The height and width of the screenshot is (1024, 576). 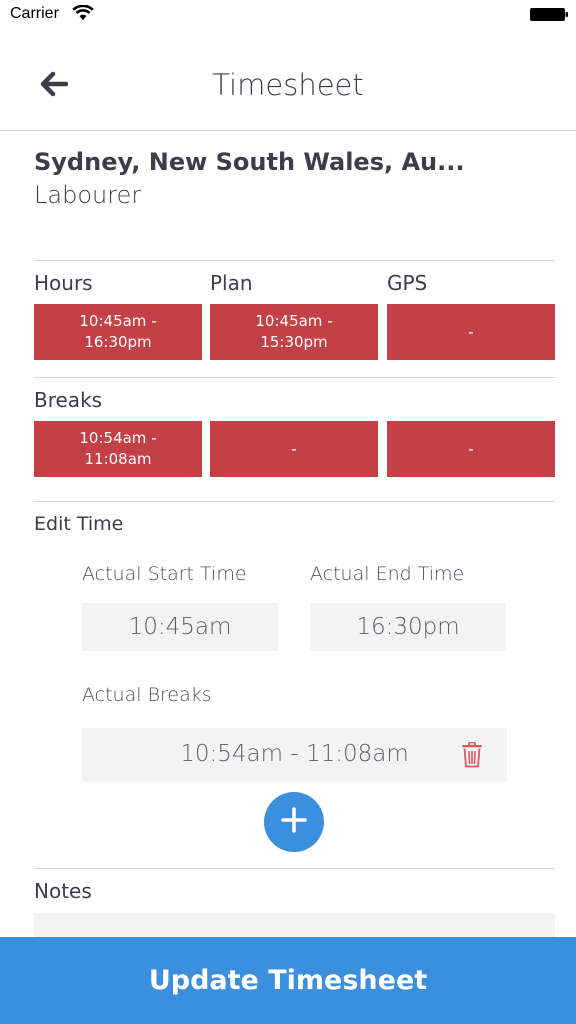 I want to click on add-break-button, so click(x=294, y=822).